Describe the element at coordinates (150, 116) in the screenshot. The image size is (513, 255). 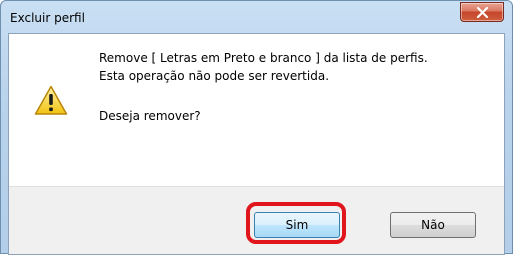
I see `dialog-question: Deseja remover?` at that location.